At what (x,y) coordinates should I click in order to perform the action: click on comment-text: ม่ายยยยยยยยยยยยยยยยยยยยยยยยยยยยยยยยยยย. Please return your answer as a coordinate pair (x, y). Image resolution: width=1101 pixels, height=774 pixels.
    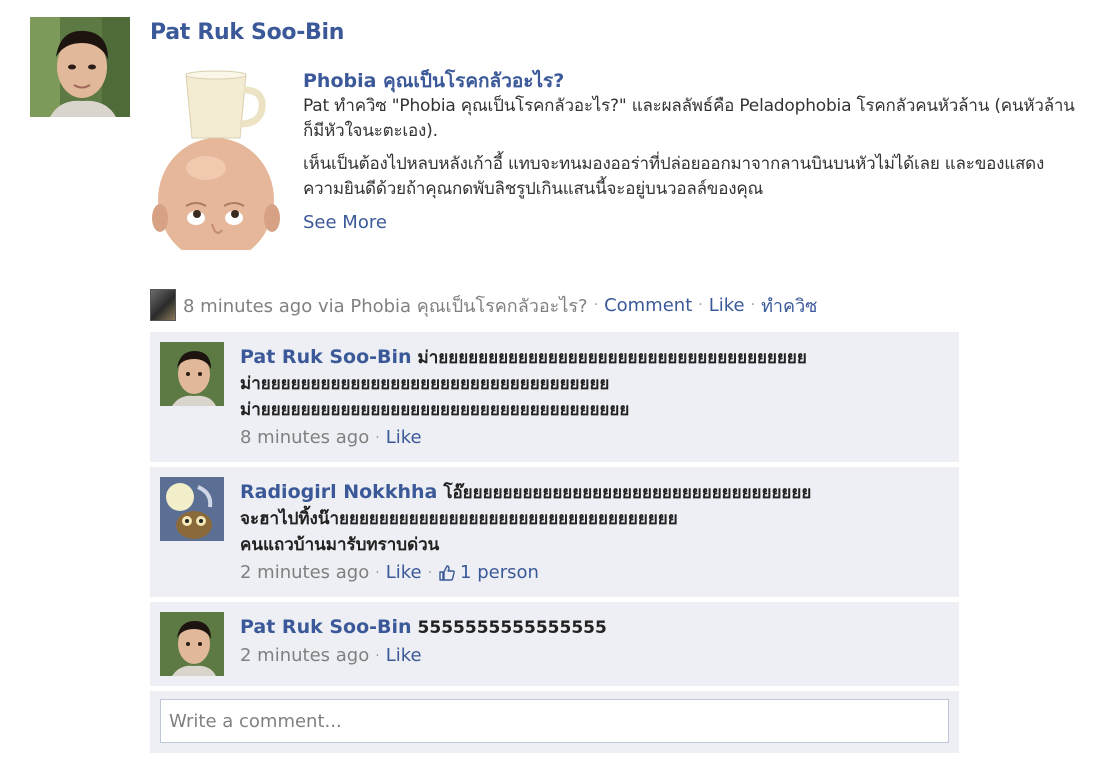
    Looking at the image, I should click on (425, 384).